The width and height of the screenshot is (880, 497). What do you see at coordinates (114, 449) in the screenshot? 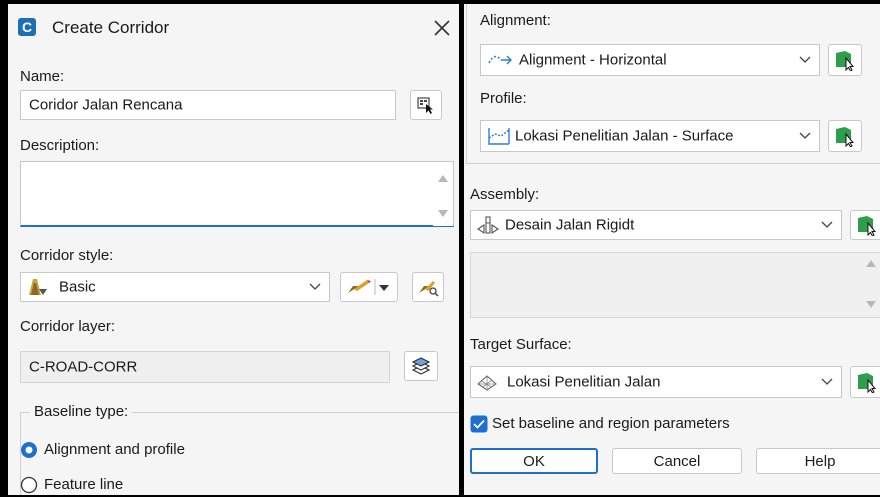
I see `radio-alignment-and-profile-label: Alignment and profile` at bounding box center [114, 449].